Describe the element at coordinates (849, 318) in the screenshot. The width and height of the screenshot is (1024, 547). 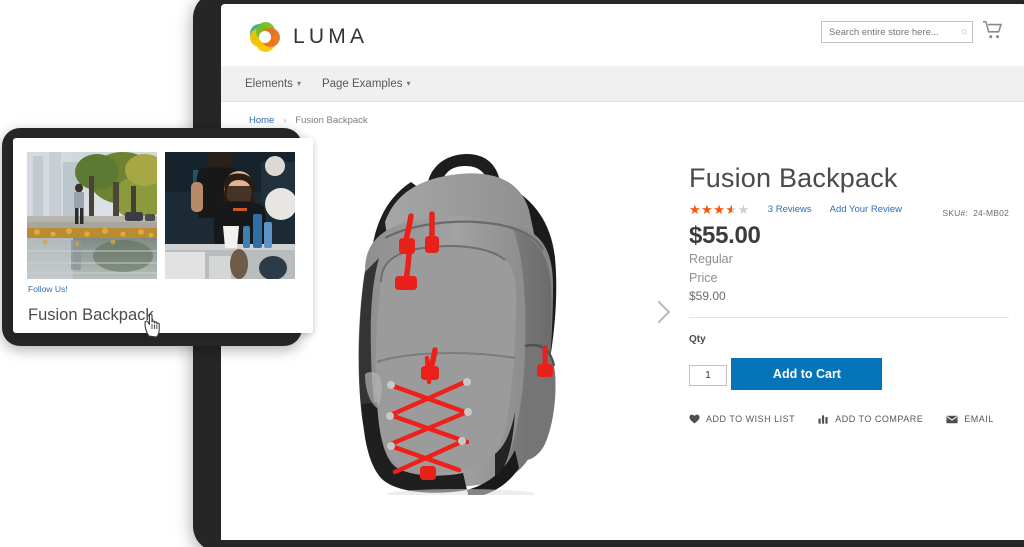
I see `divider` at that location.